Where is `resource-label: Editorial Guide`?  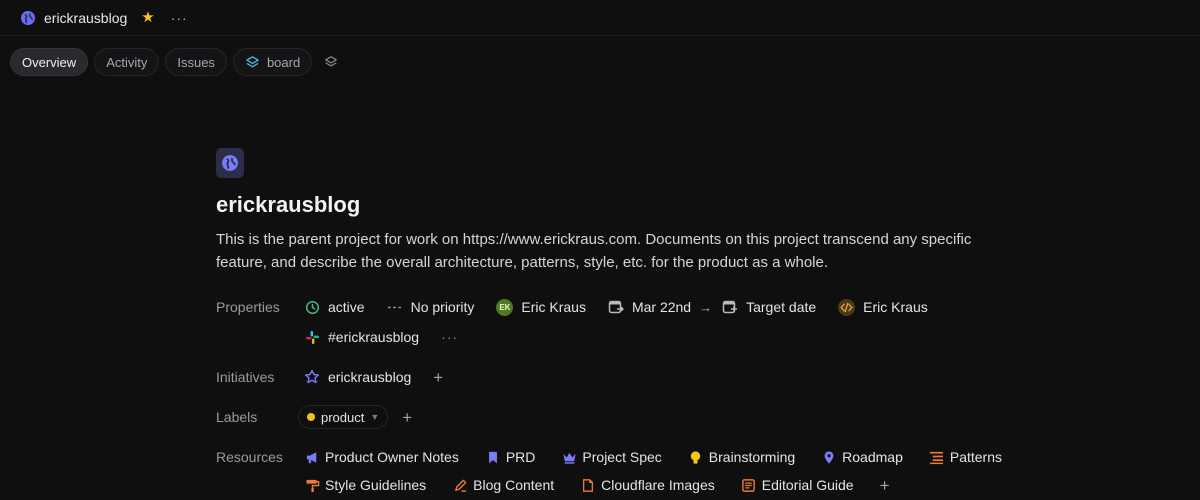
resource-label: Editorial Guide is located at coordinates (807, 485).